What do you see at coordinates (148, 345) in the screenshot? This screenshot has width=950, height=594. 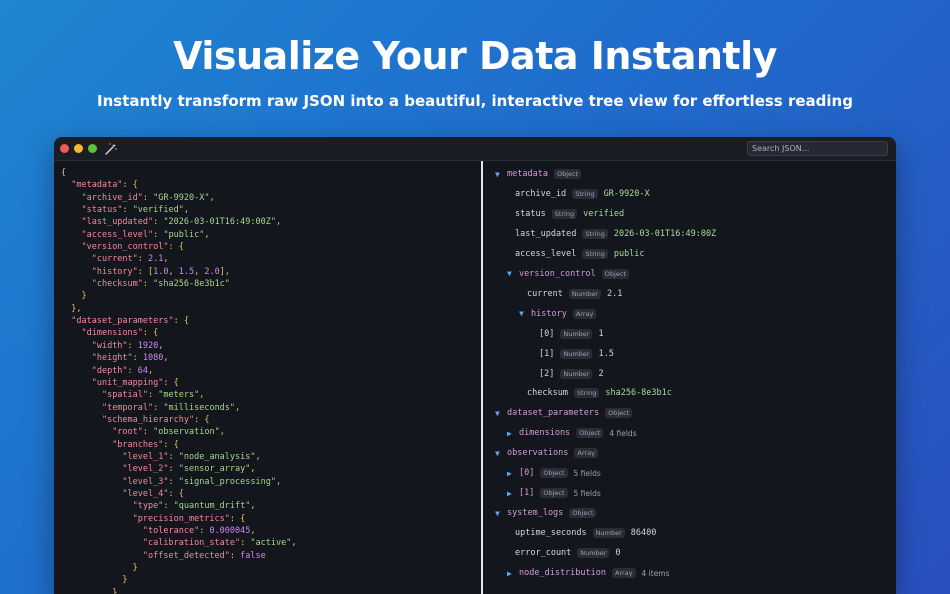 I see `code-token: 1920` at bounding box center [148, 345].